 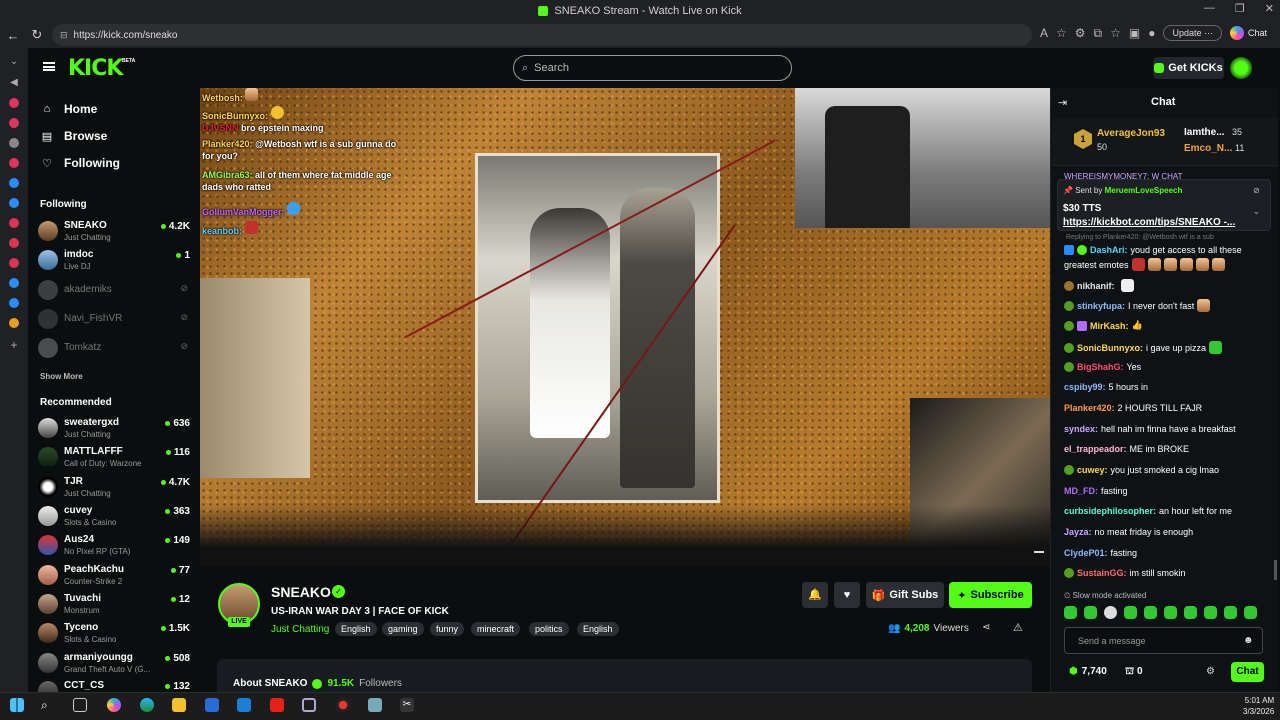 What do you see at coordinates (1241, 68) in the screenshot?
I see `user-avatar` at bounding box center [1241, 68].